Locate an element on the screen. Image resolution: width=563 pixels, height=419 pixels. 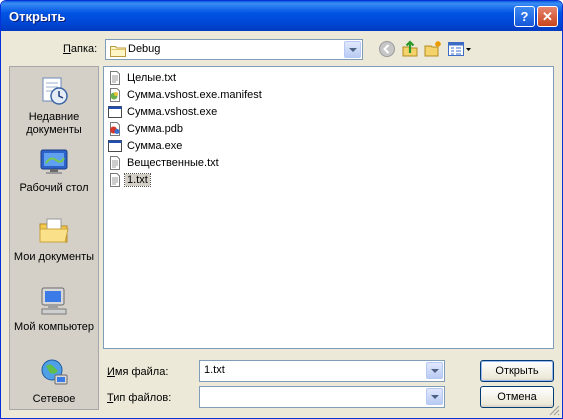
up-folder-icon is located at coordinates (410, 49).